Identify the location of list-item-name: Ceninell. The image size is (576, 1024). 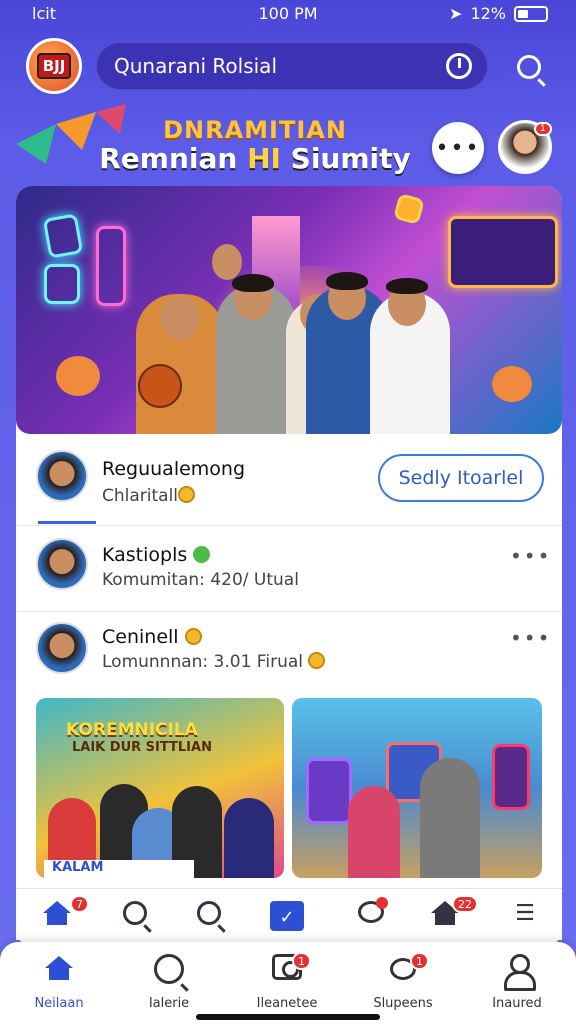
(152, 637).